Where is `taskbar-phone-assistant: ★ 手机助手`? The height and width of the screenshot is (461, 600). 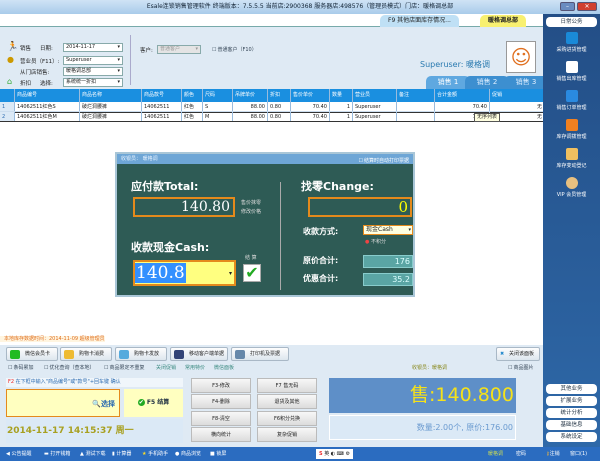
taskbar-phone-assistant: ★ 手机助手 is located at coordinates (155, 454).